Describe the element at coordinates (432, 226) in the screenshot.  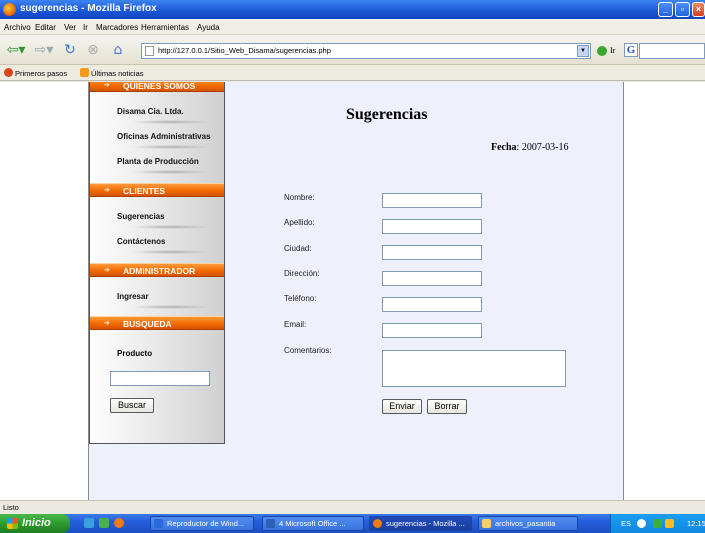
I see `apellido-field` at that location.